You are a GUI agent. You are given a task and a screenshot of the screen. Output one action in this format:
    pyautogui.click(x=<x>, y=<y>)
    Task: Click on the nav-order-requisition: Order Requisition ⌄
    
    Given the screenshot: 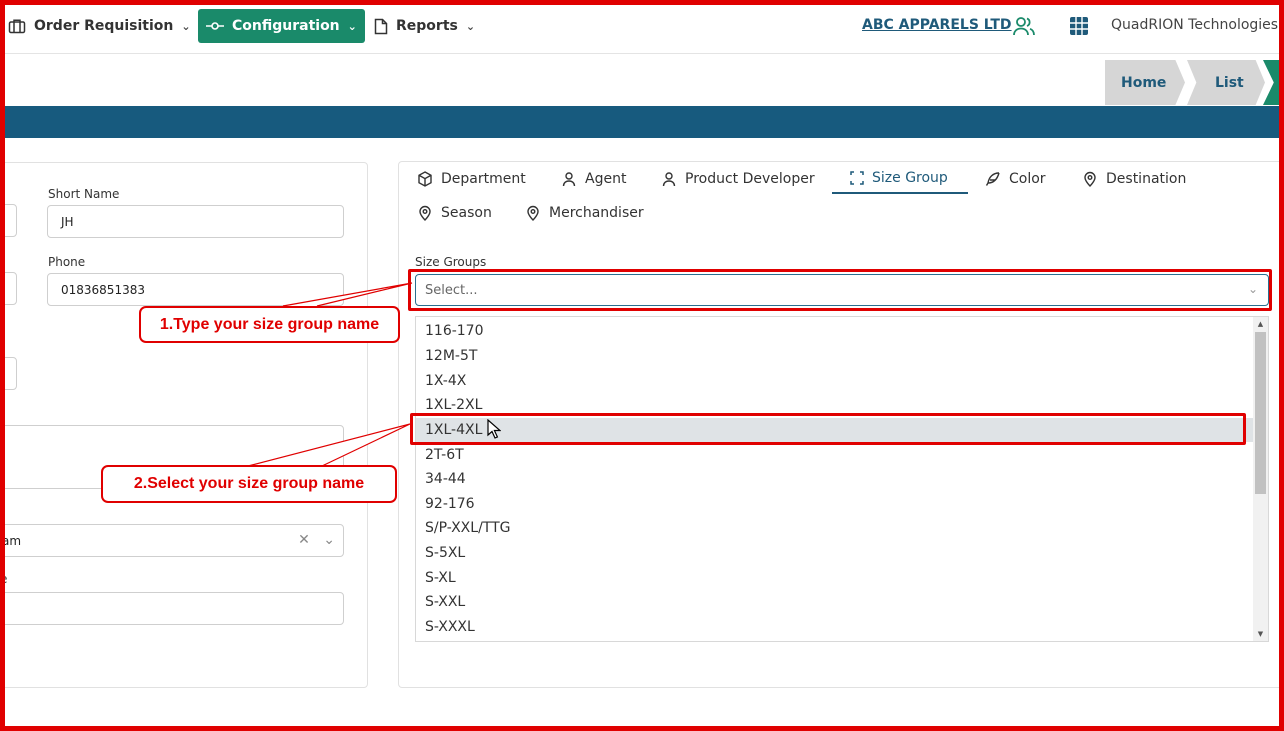 What is the action you would take?
    pyautogui.click(x=99, y=26)
    